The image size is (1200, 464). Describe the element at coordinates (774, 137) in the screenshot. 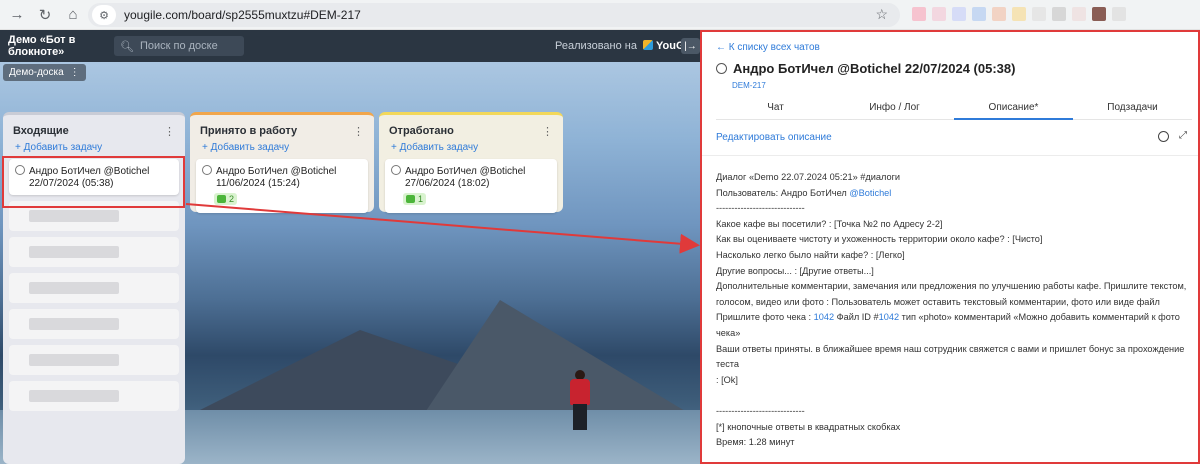

I see `edit-description-link: Редактировать описание` at that location.